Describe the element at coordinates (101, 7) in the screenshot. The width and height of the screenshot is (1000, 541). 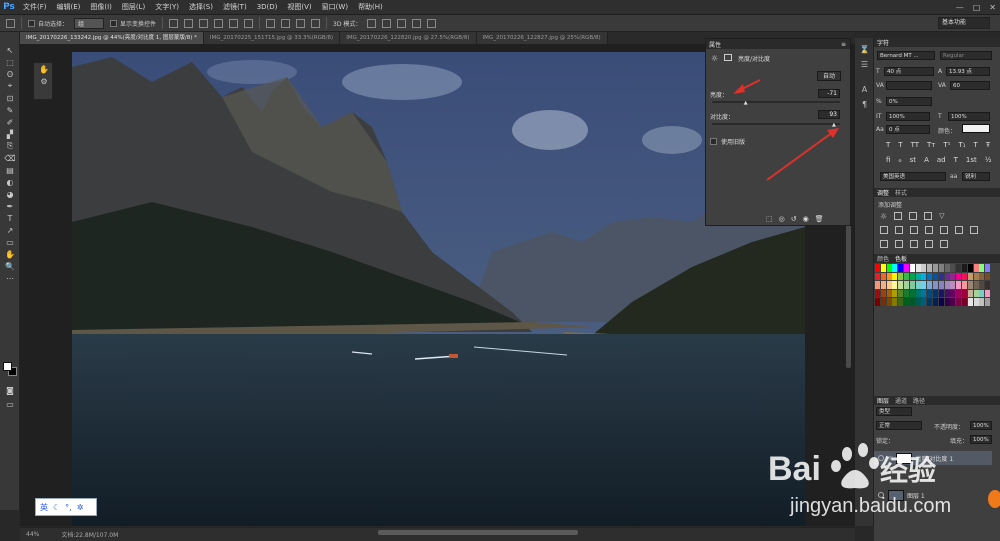
I see `menu-item: 图像(I)` at that location.